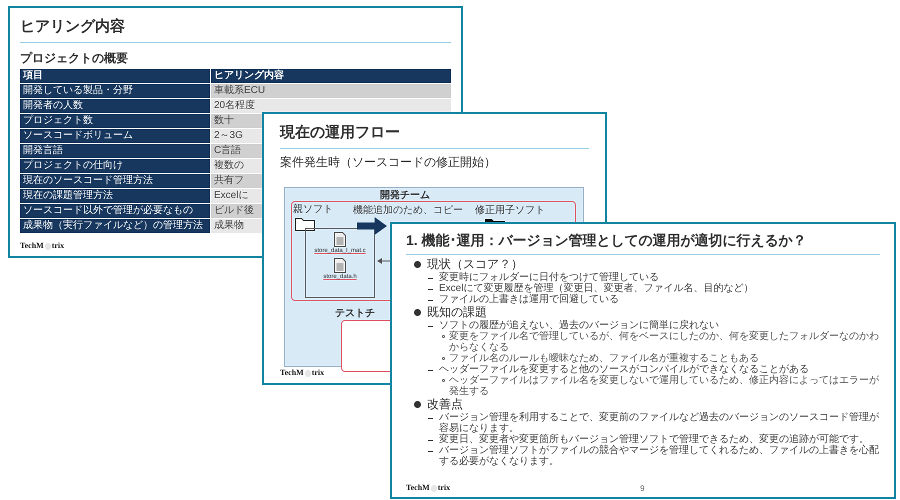 Image resolution: width=900 pixels, height=500 pixels. Describe the element at coordinates (355, 313) in the screenshot. I see `team-label: テストチ` at that location.